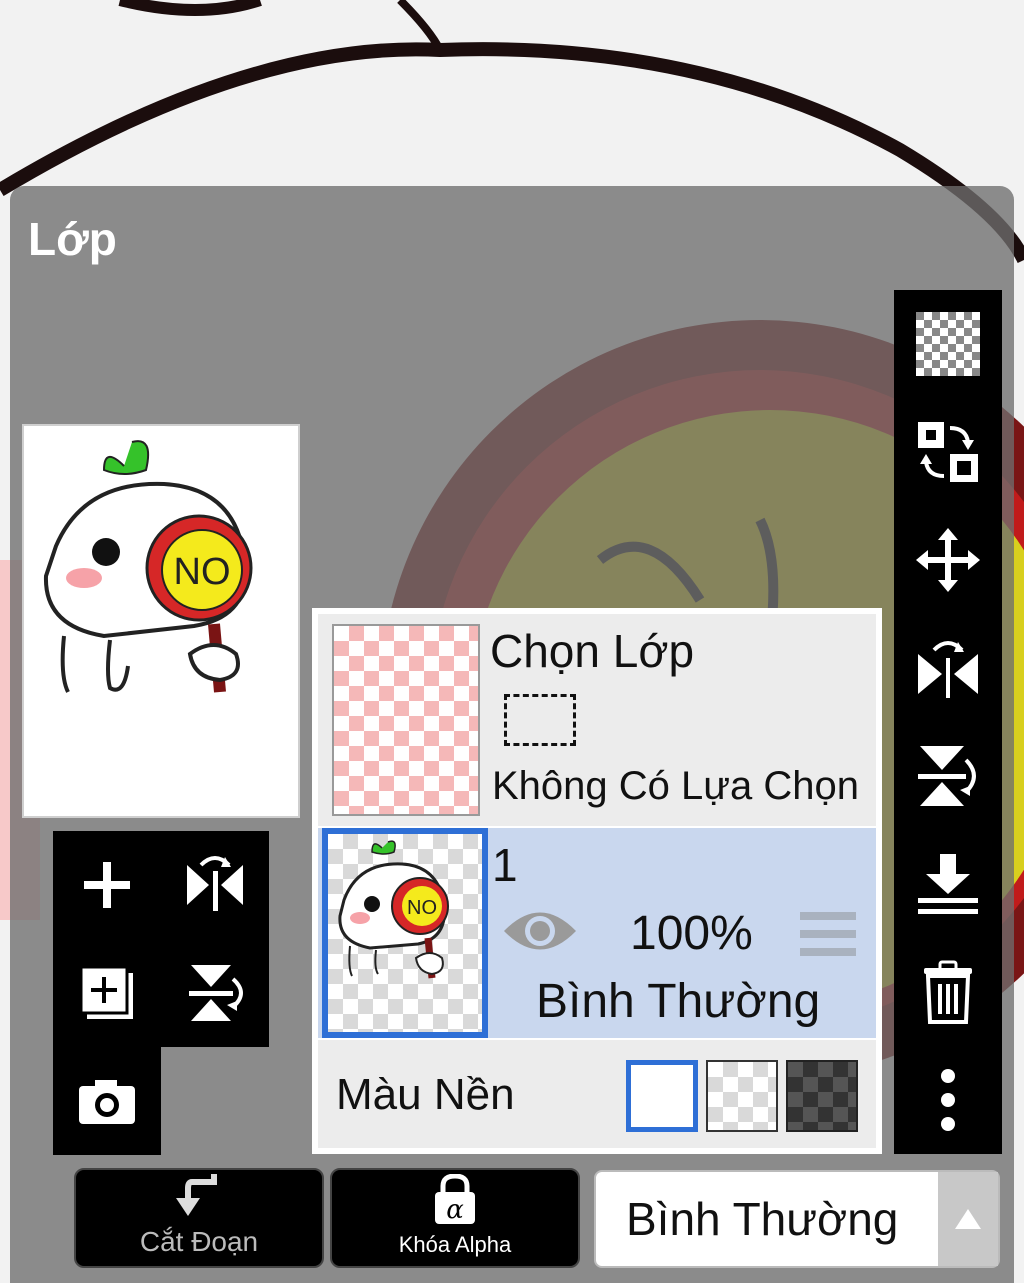 This screenshot has height=1283, width=1024. I want to click on plus-icon, so click(107, 885).